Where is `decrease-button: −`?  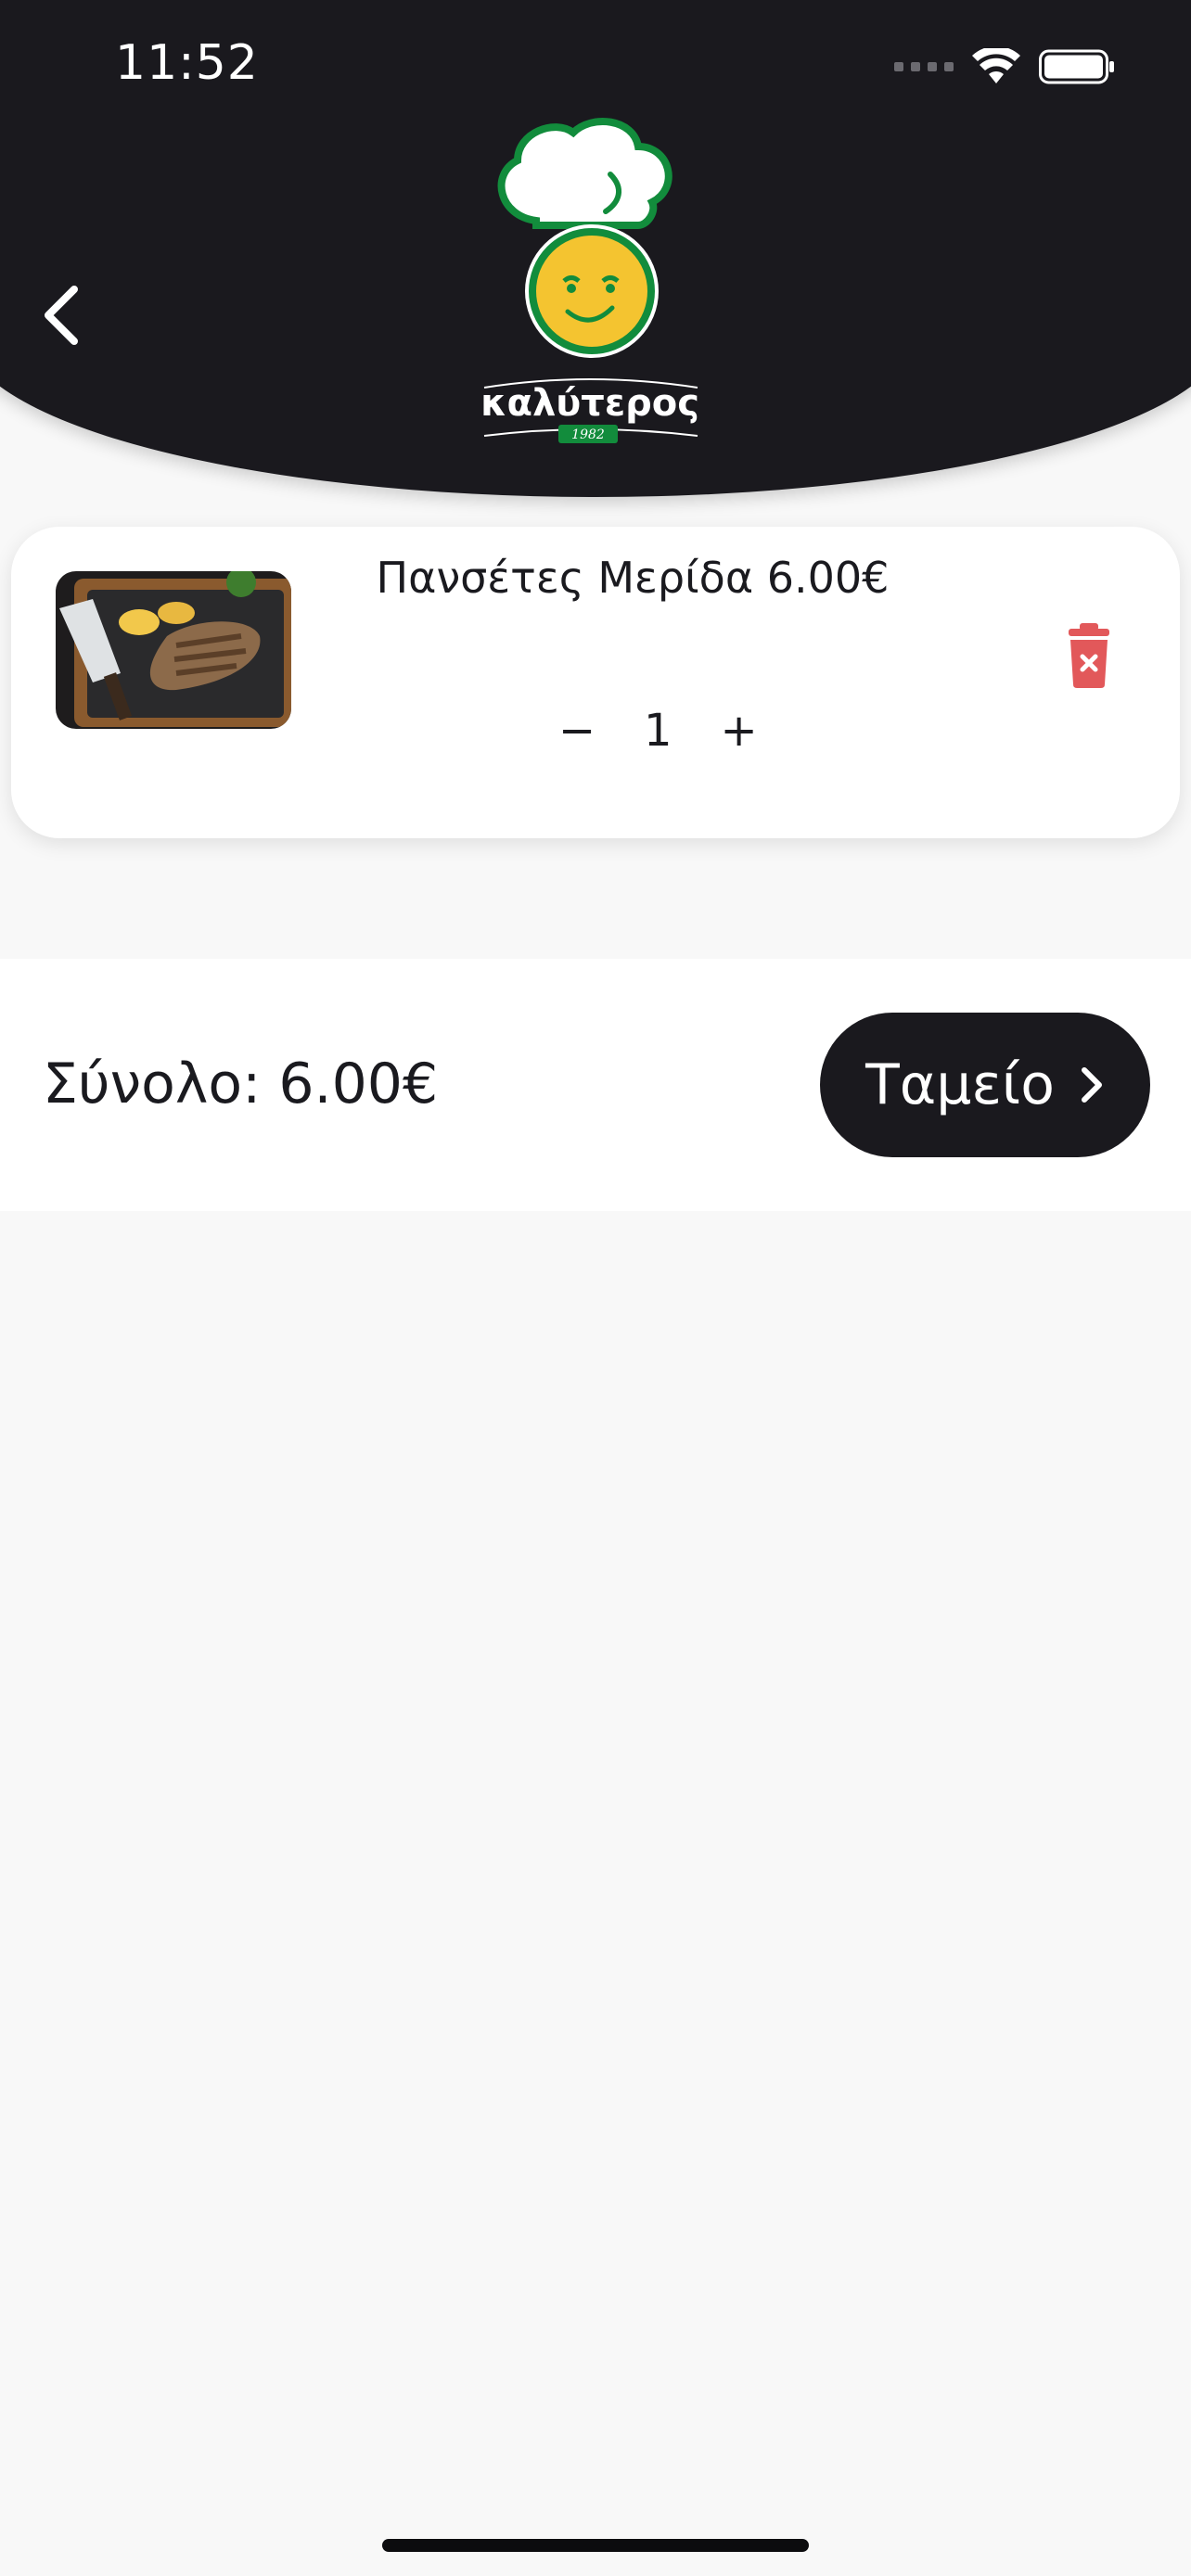 decrease-button: − is located at coordinates (577, 731).